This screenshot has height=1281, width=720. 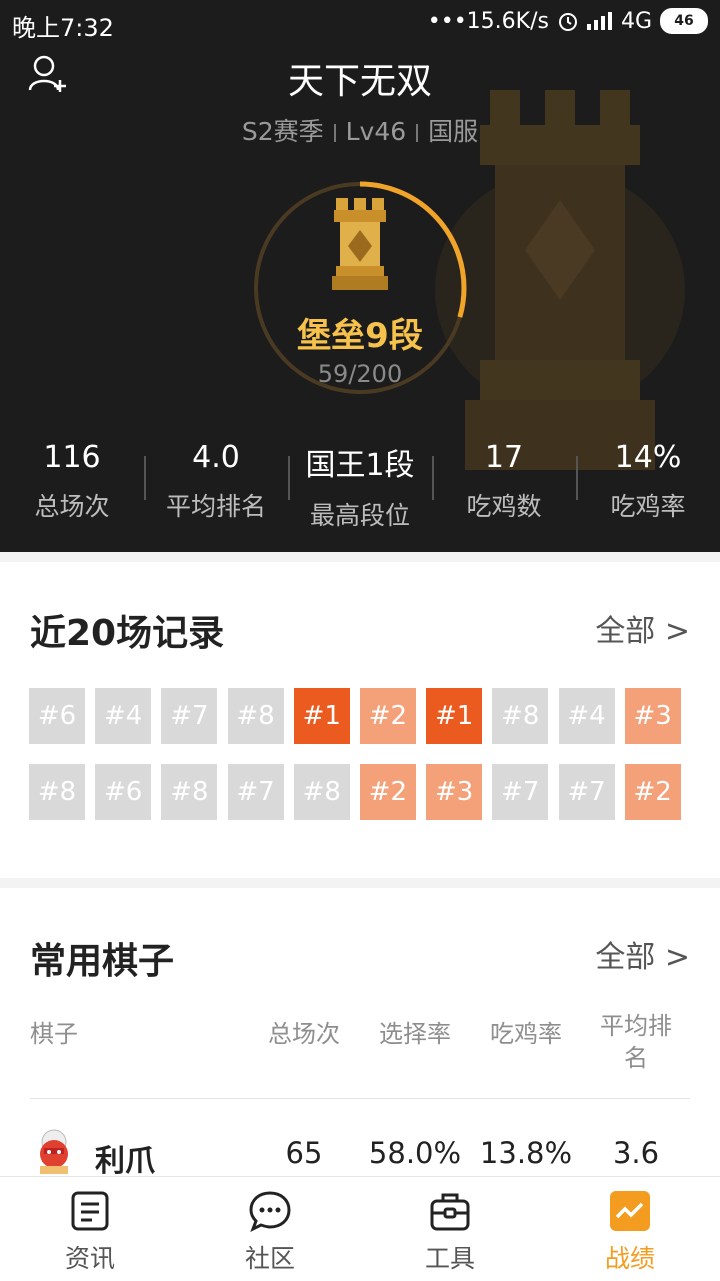 I want to click on player-subinfo: S2赛季 Lv46 国服, so click(x=360, y=130).